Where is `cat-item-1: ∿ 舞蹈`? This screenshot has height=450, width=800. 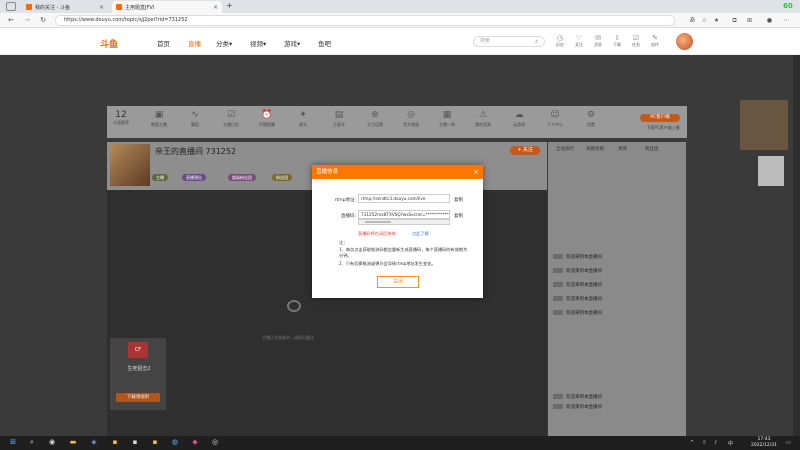 cat-item-1: ∿ 舞蹈 is located at coordinates (195, 118).